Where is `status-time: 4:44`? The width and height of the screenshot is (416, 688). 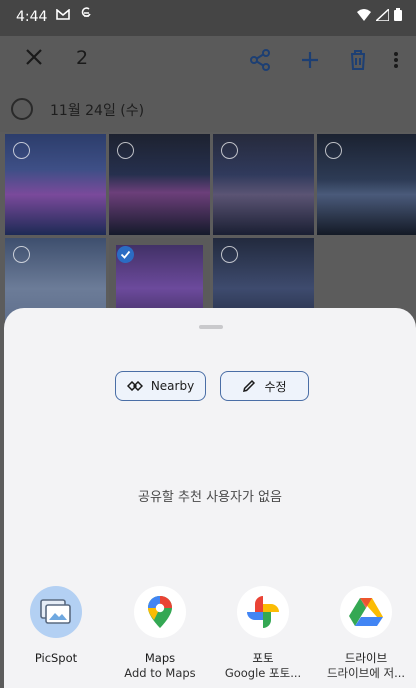
status-time: 4:44 is located at coordinates (32, 17).